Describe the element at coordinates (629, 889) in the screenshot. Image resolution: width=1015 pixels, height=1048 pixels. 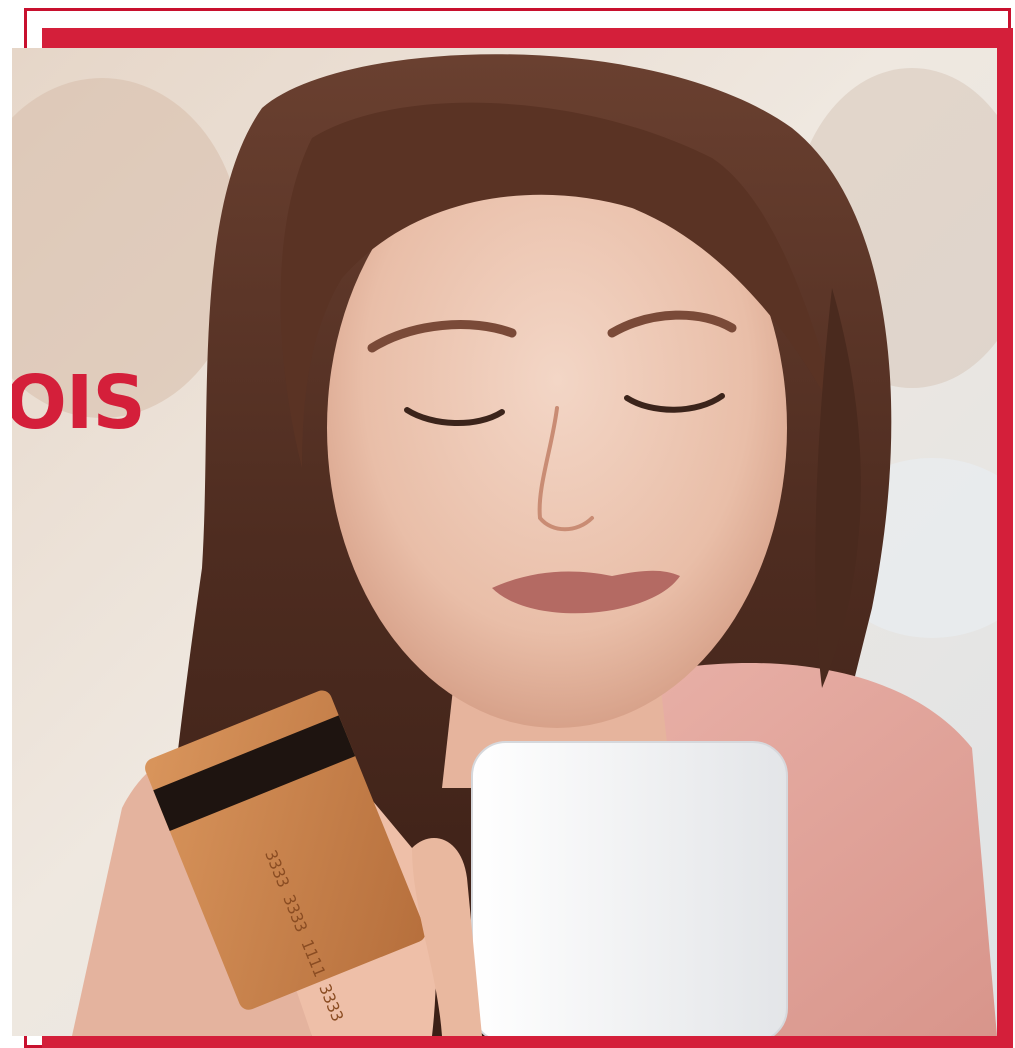
I see `smartphone-shape` at that location.